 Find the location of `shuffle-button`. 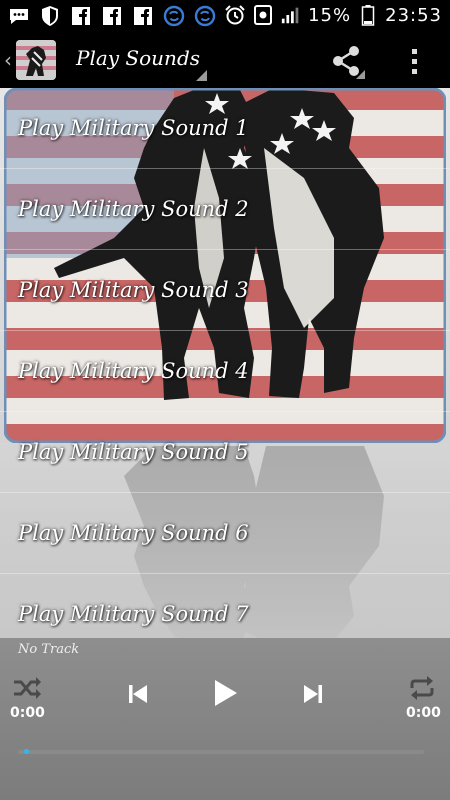

shuffle-button is located at coordinates (27, 690).